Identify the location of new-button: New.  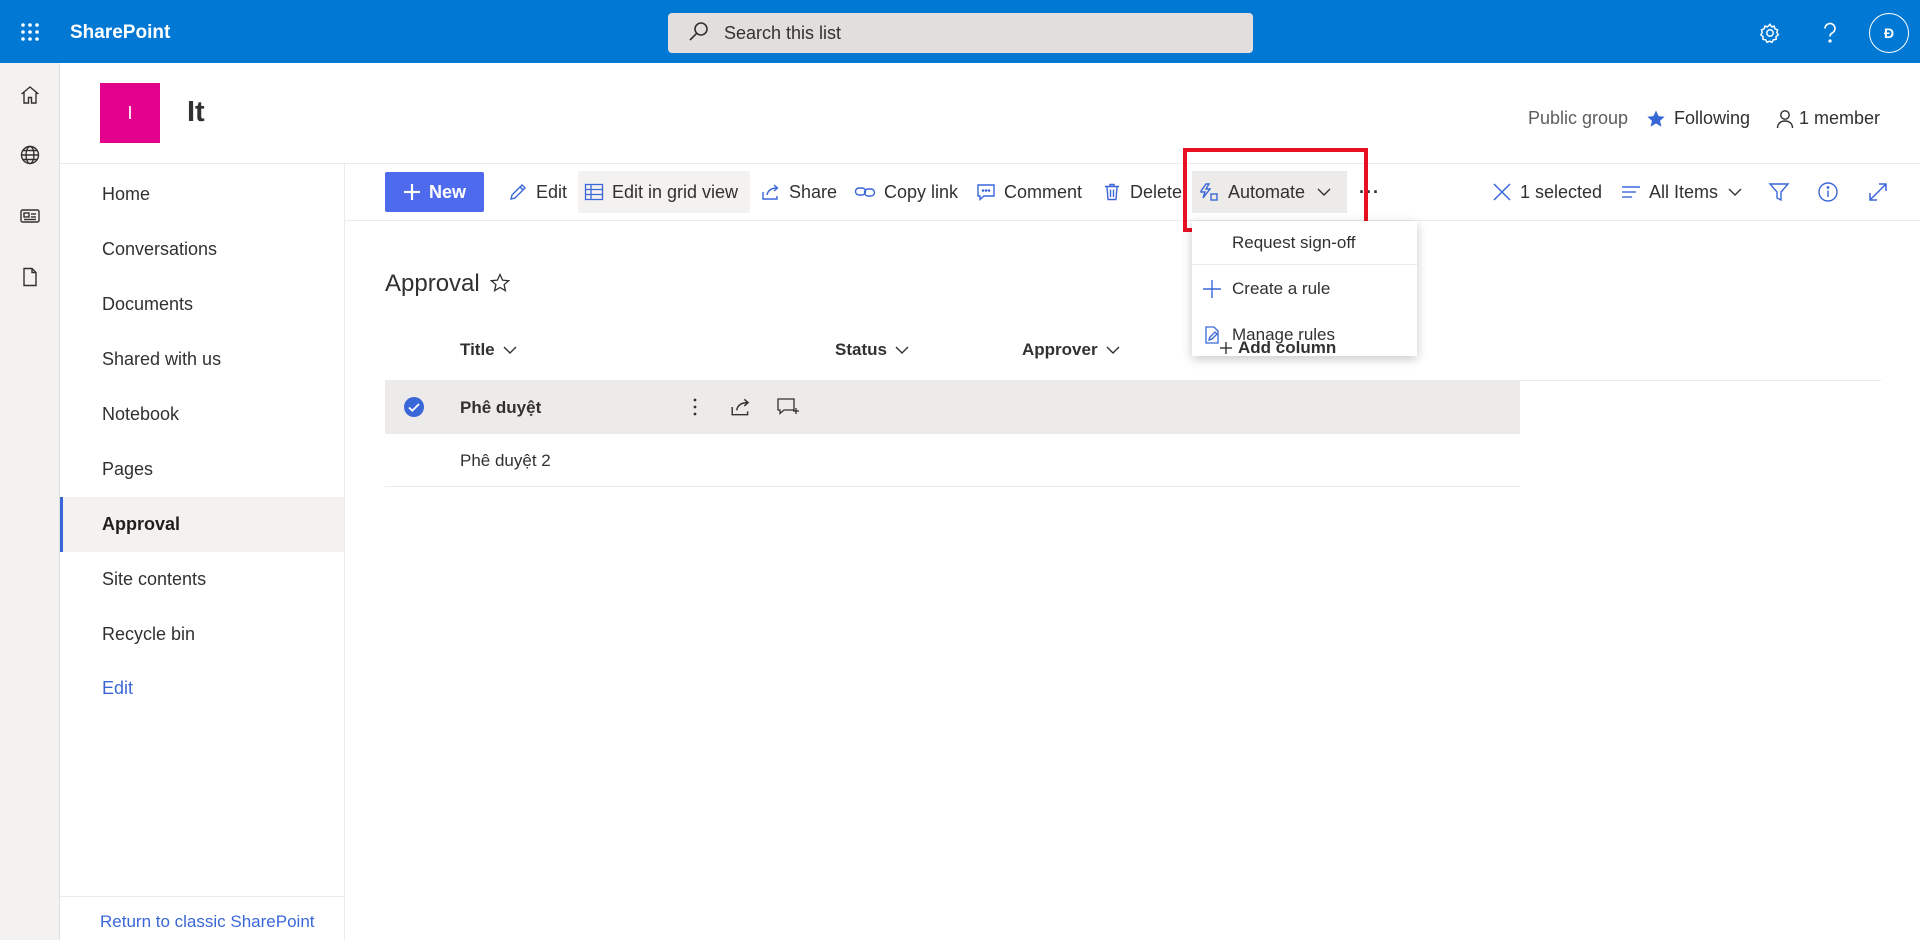
(435, 192).